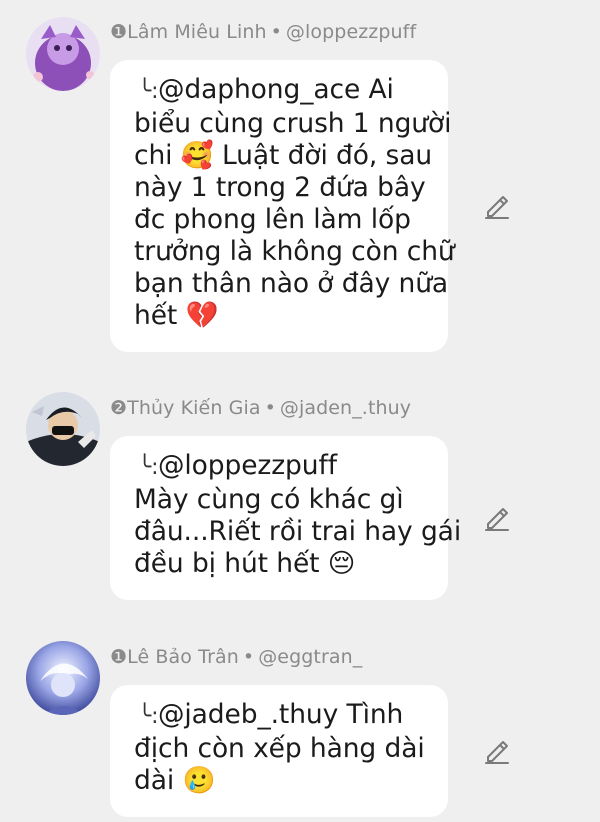 This screenshot has height=822, width=600. What do you see at coordinates (269, 499) in the screenshot?
I see `message-line: Mày cùng có khác gì` at bounding box center [269, 499].